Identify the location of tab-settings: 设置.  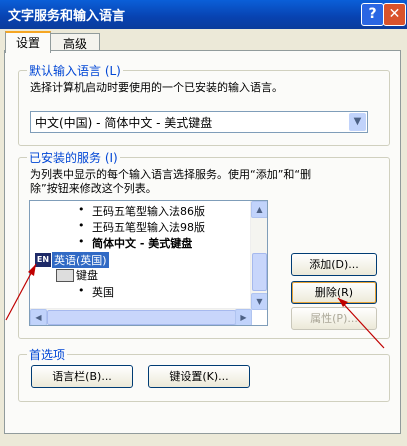
(28, 42).